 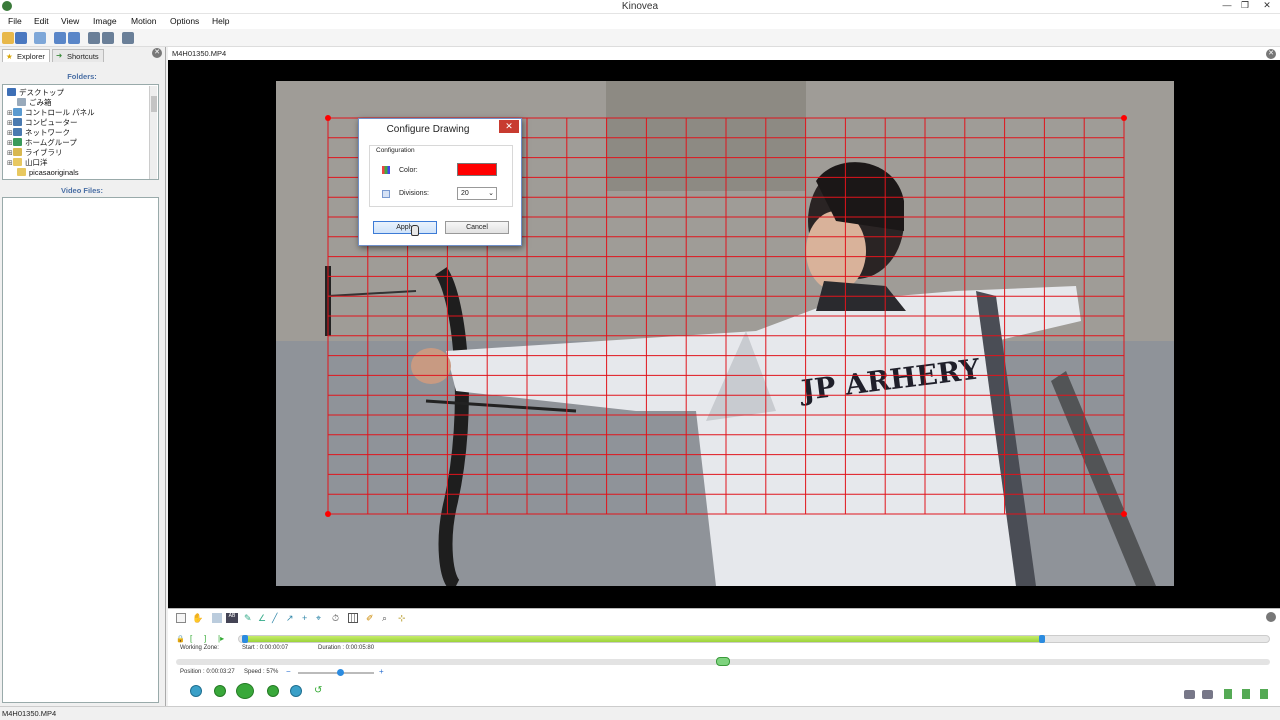 What do you see at coordinates (220, 691) in the screenshot?
I see `step-back-button` at bounding box center [220, 691].